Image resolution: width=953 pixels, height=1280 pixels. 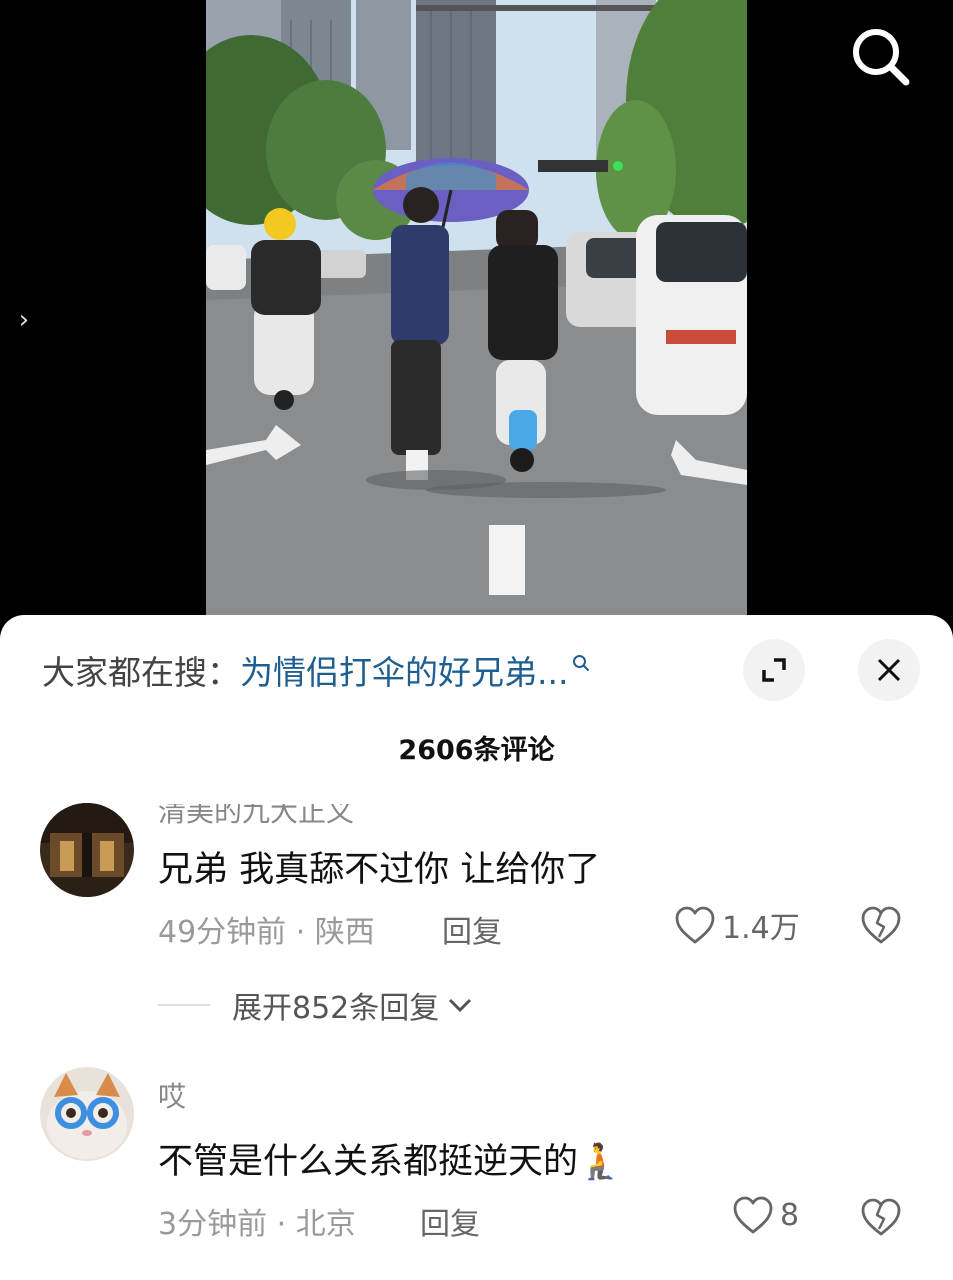 I want to click on expand-replies-label: 展开852条回复, so click(x=336, y=1008).